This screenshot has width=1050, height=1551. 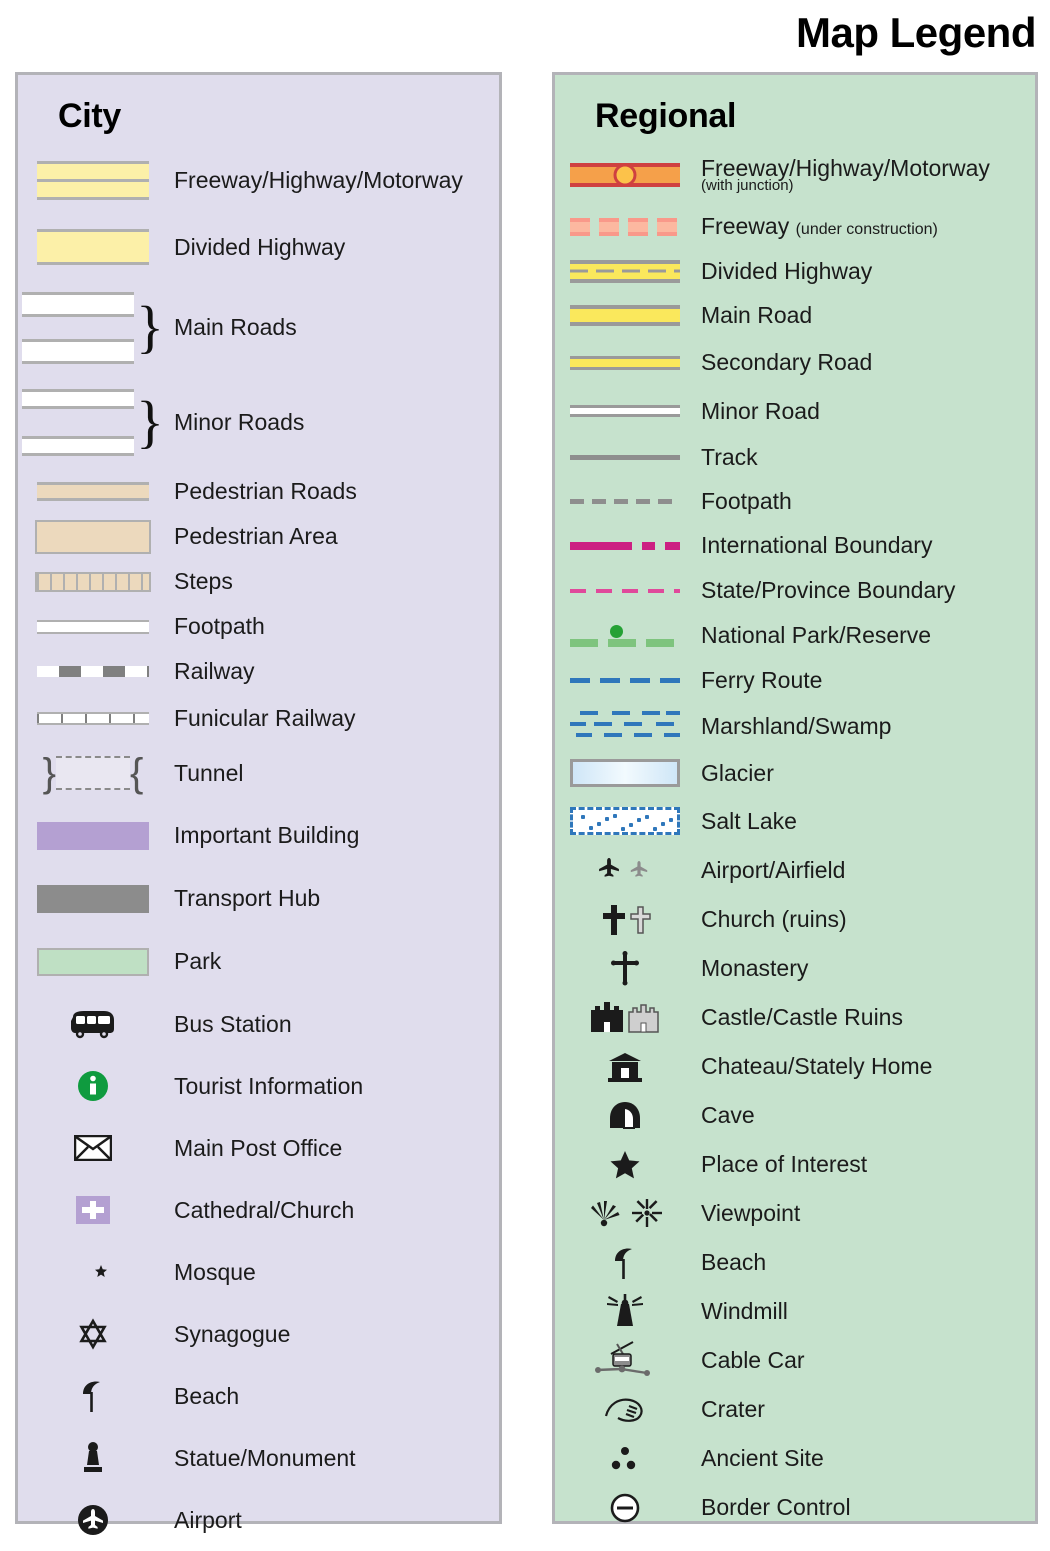 I want to click on legend-item-city-minor-roads: } Minor Roads, so click(x=258, y=422).